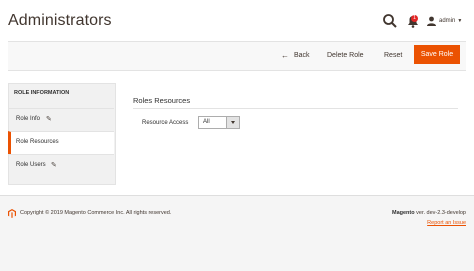 The image size is (474, 271). What do you see at coordinates (61, 142) in the screenshot?
I see `tab-role-resources: Role Resources` at bounding box center [61, 142].